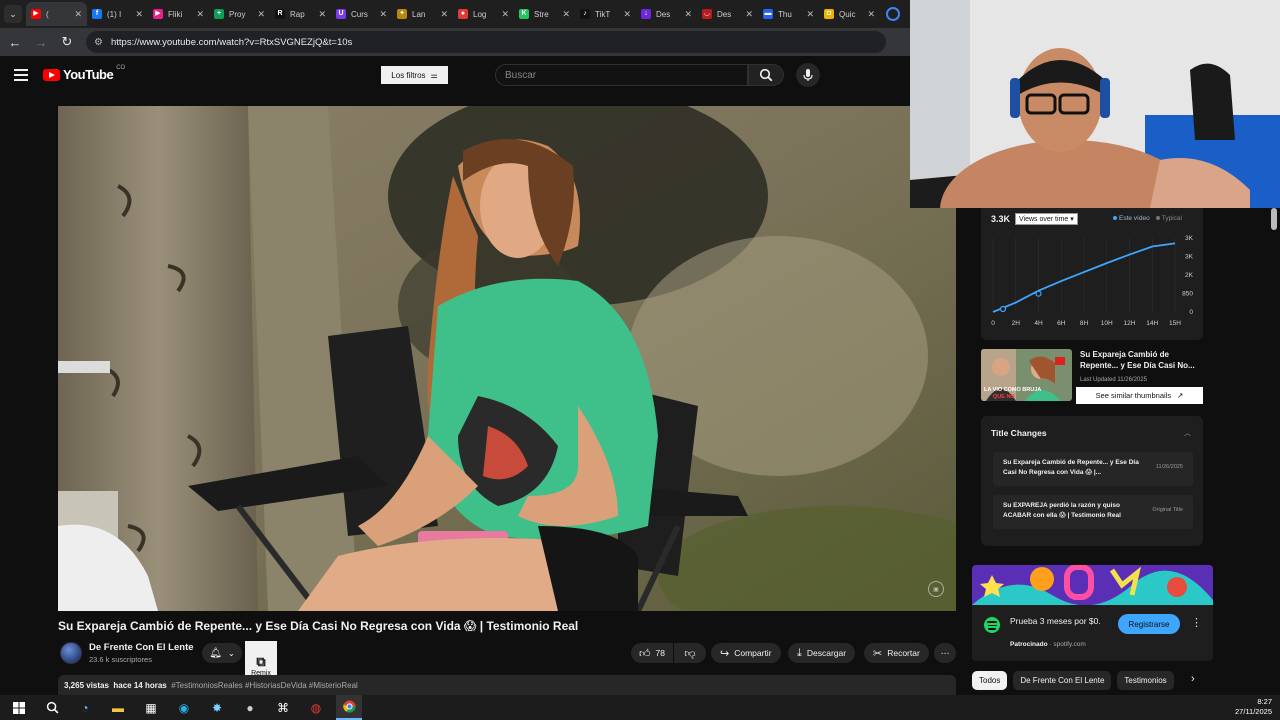  I want to click on obs-icon: ●, so click(250, 707).